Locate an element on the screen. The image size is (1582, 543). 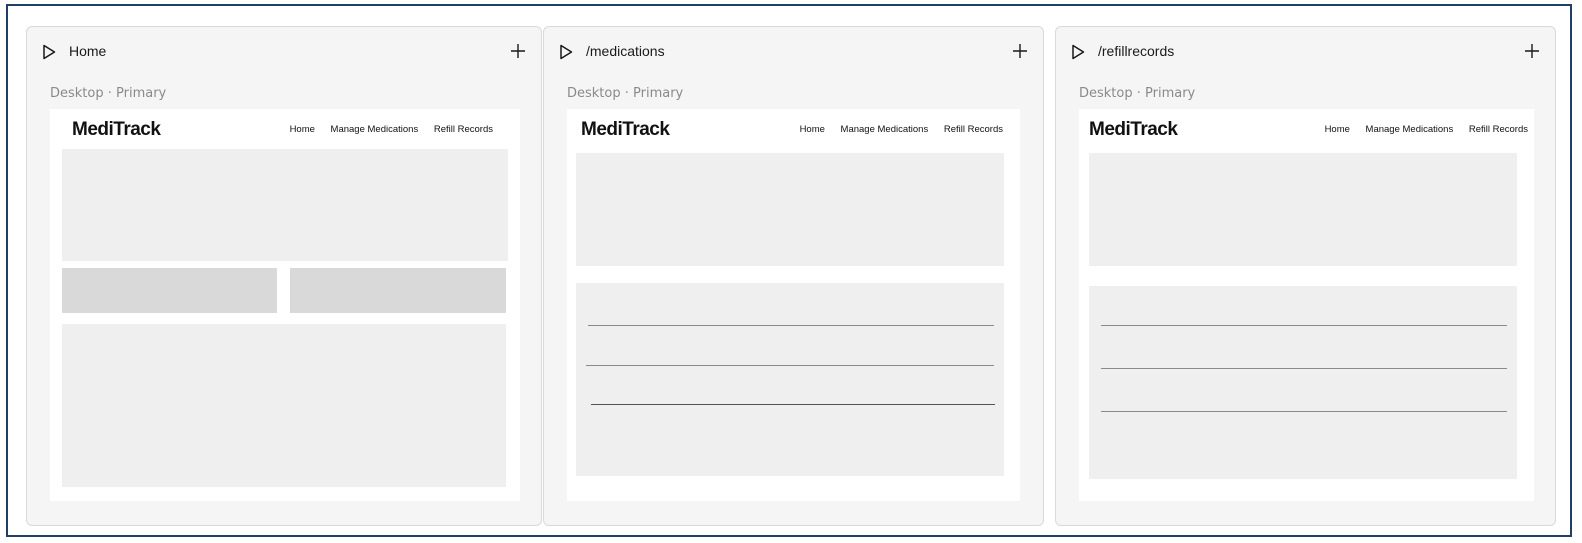
panel-header: Home is located at coordinates (284, 52).